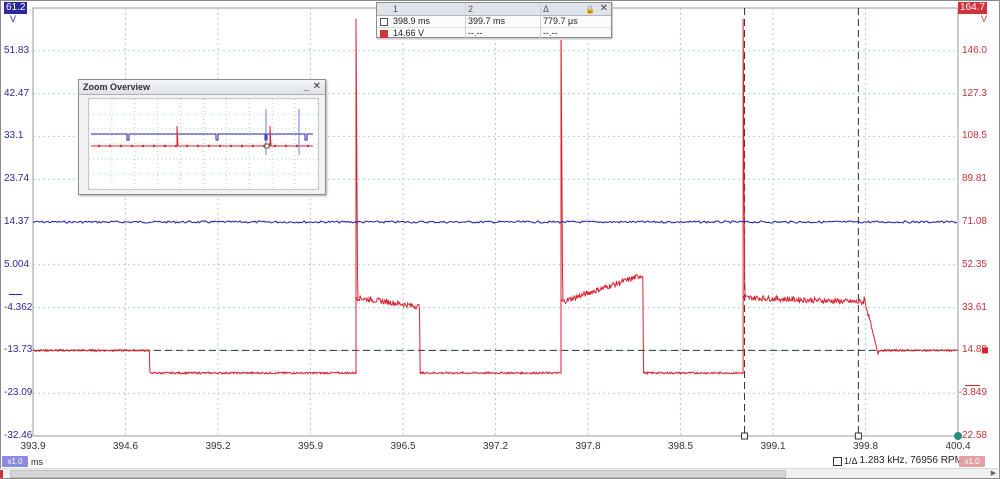  I want to click on x-axis-tick-label: 399.1, so click(773, 446).